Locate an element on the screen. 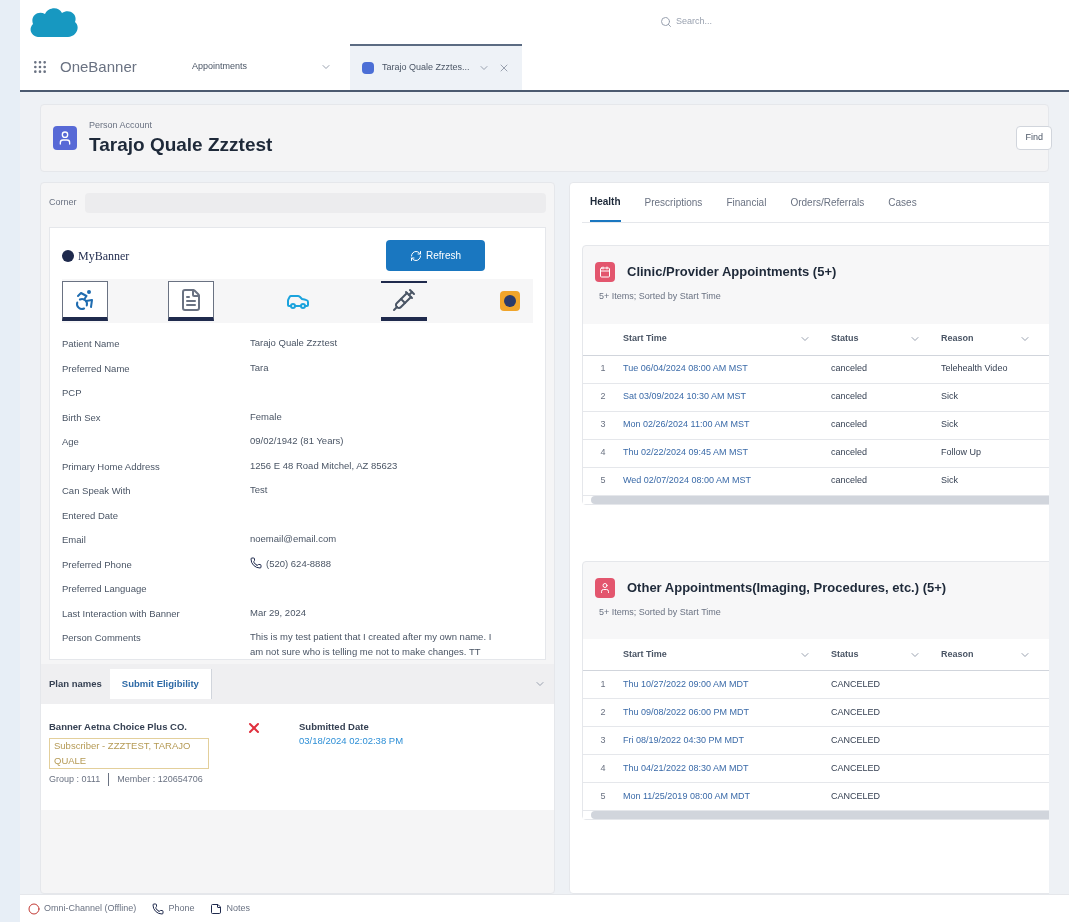 Image resolution: width=1069 pixels, height=922 pixels. submit-eligibility-button: Submit Eligibility is located at coordinates (160, 684).